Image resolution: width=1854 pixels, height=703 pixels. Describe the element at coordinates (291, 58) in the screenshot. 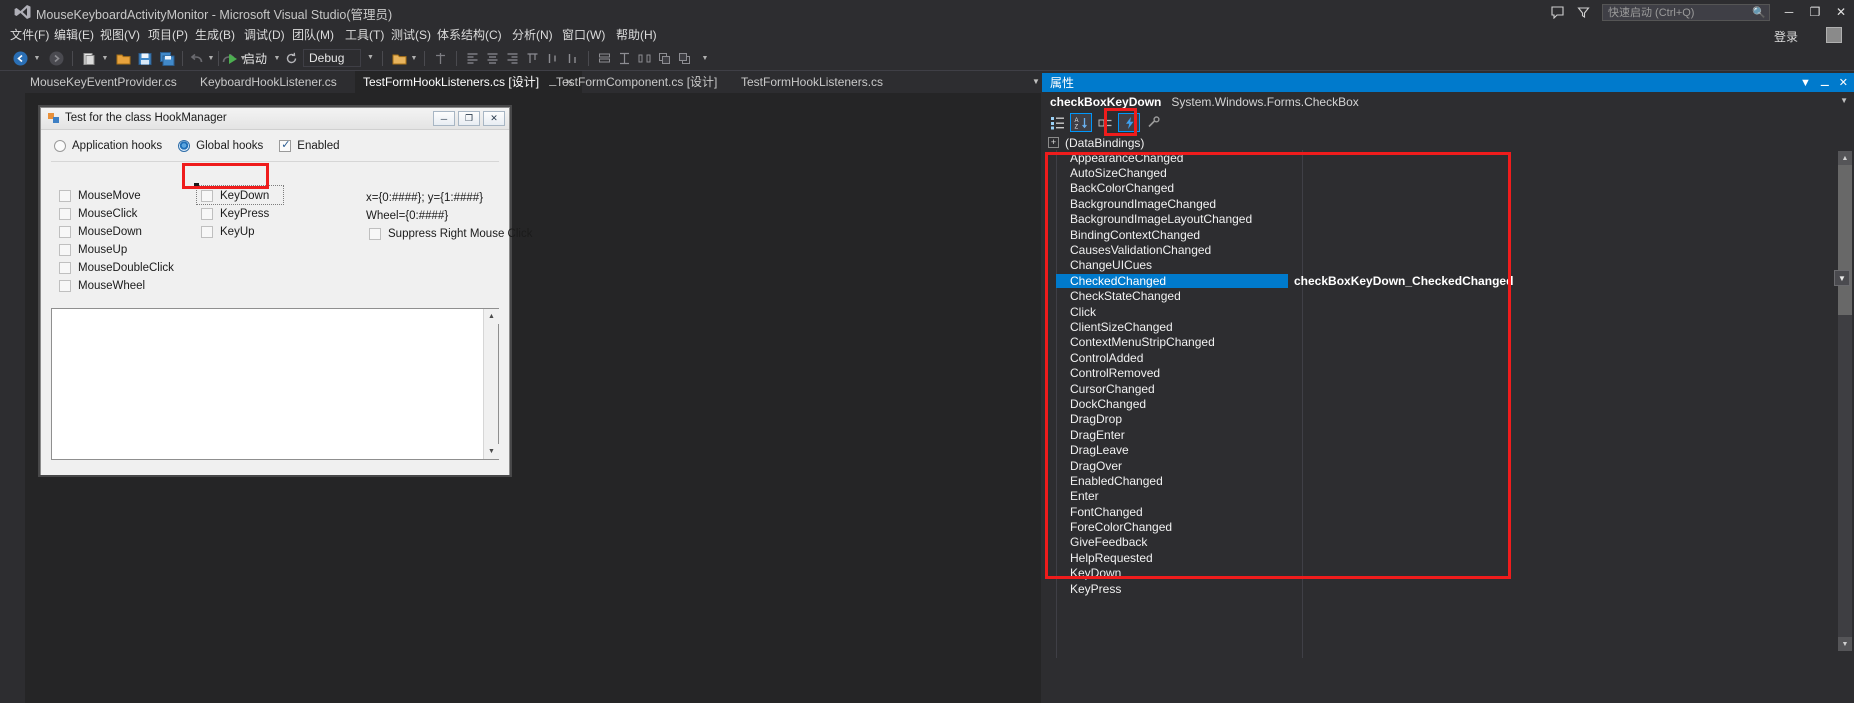

I see `restart-icon` at that location.